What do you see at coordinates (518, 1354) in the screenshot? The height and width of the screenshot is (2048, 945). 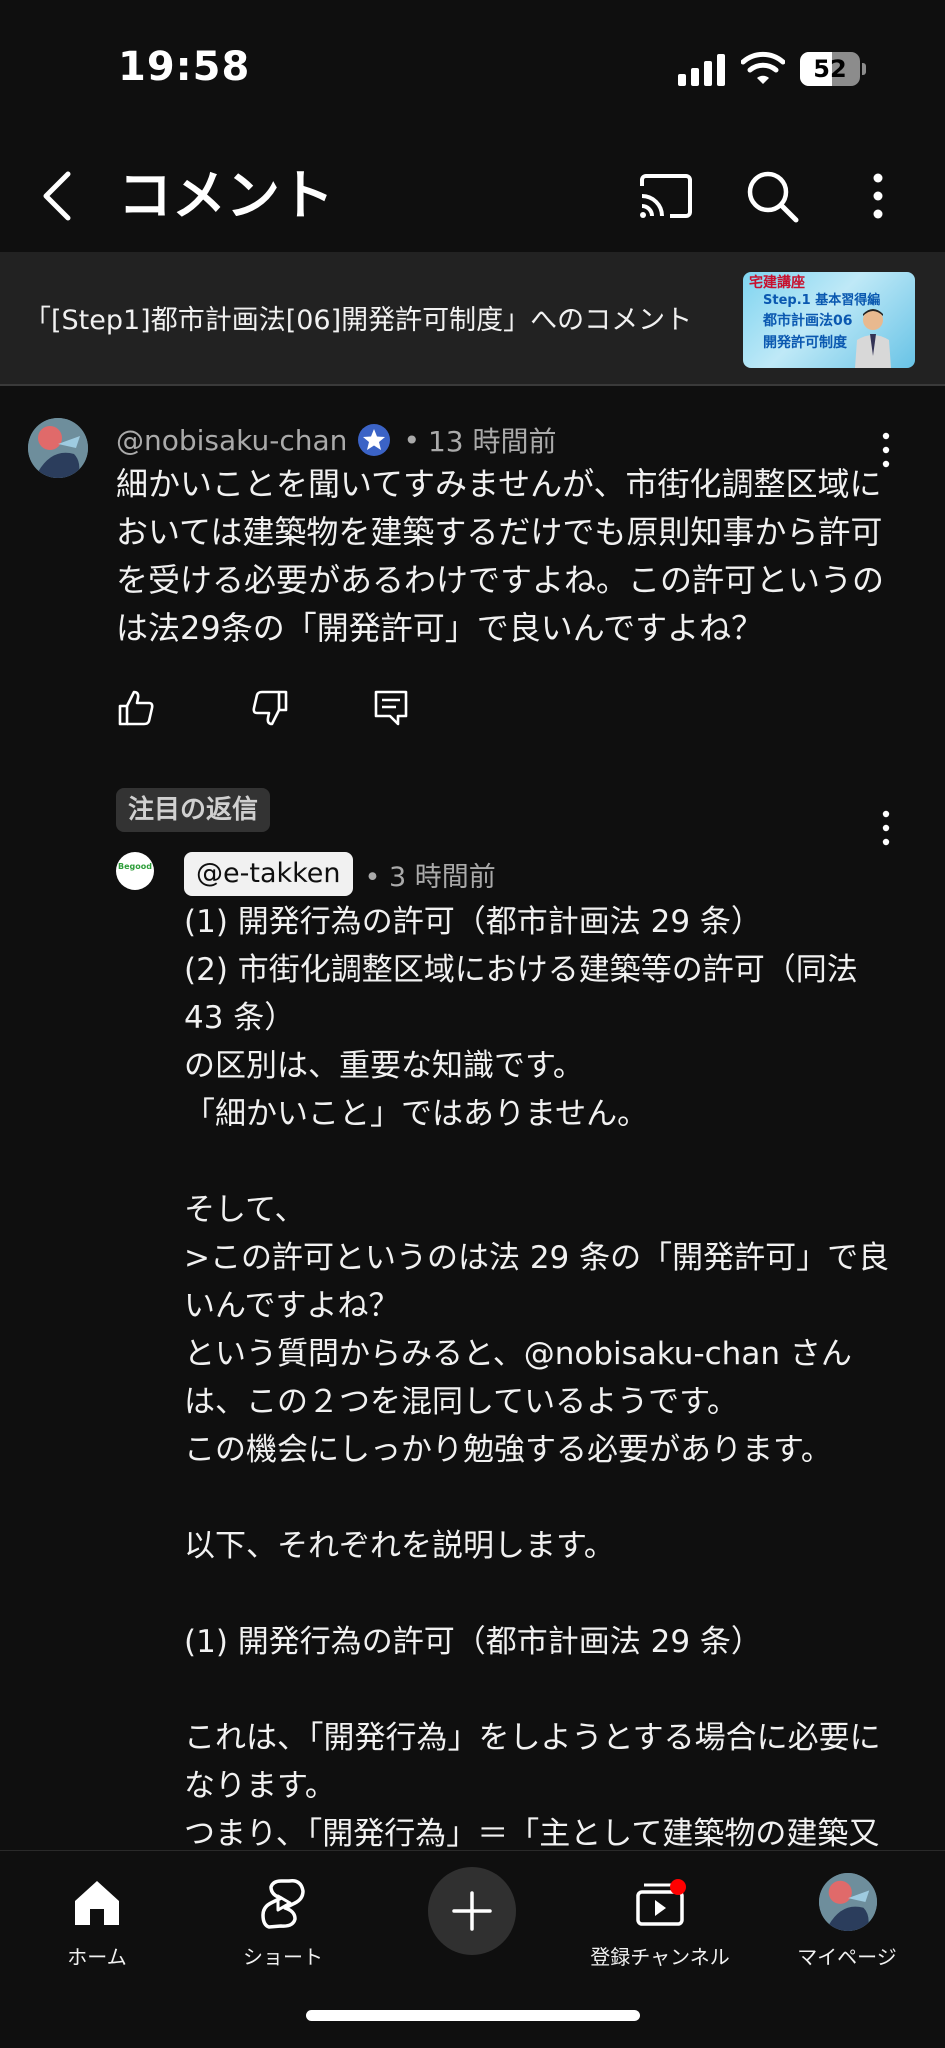 I see `reply-text-line: という質問からみると、@nobisaku-chan さん` at bounding box center [518, 1354].